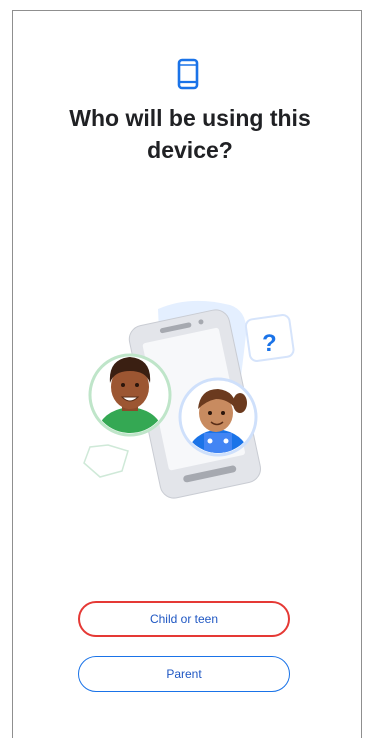 Image resolution: width=369 pixels, height=738 pixels. What do you see at coordinates (106, 461) in the screenshot?
I see `hexagon-shape` at bounding box center [106, 461].